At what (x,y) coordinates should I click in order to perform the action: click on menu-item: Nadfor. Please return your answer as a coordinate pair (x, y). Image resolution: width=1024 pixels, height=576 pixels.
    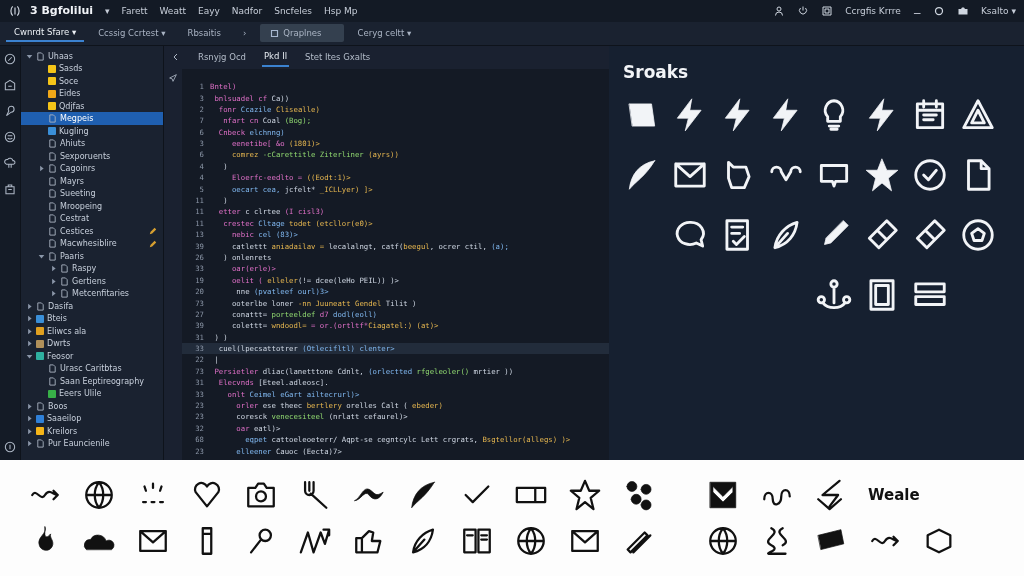
    Looking at the image, I should click on (247, 11).